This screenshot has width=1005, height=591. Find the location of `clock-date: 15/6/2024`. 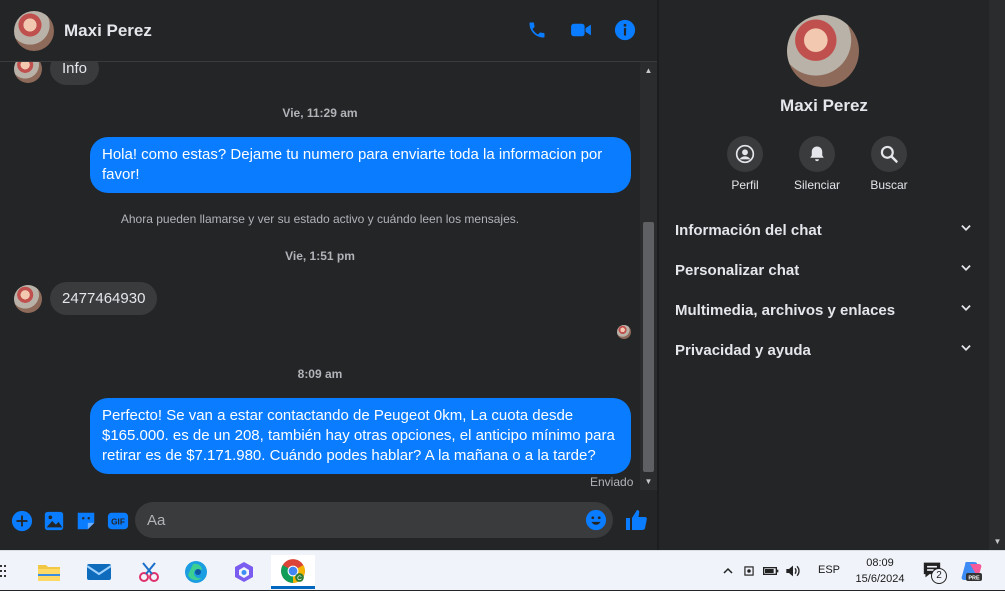

clock-date: 15/6/2024 is located at coordinates (880, 579).